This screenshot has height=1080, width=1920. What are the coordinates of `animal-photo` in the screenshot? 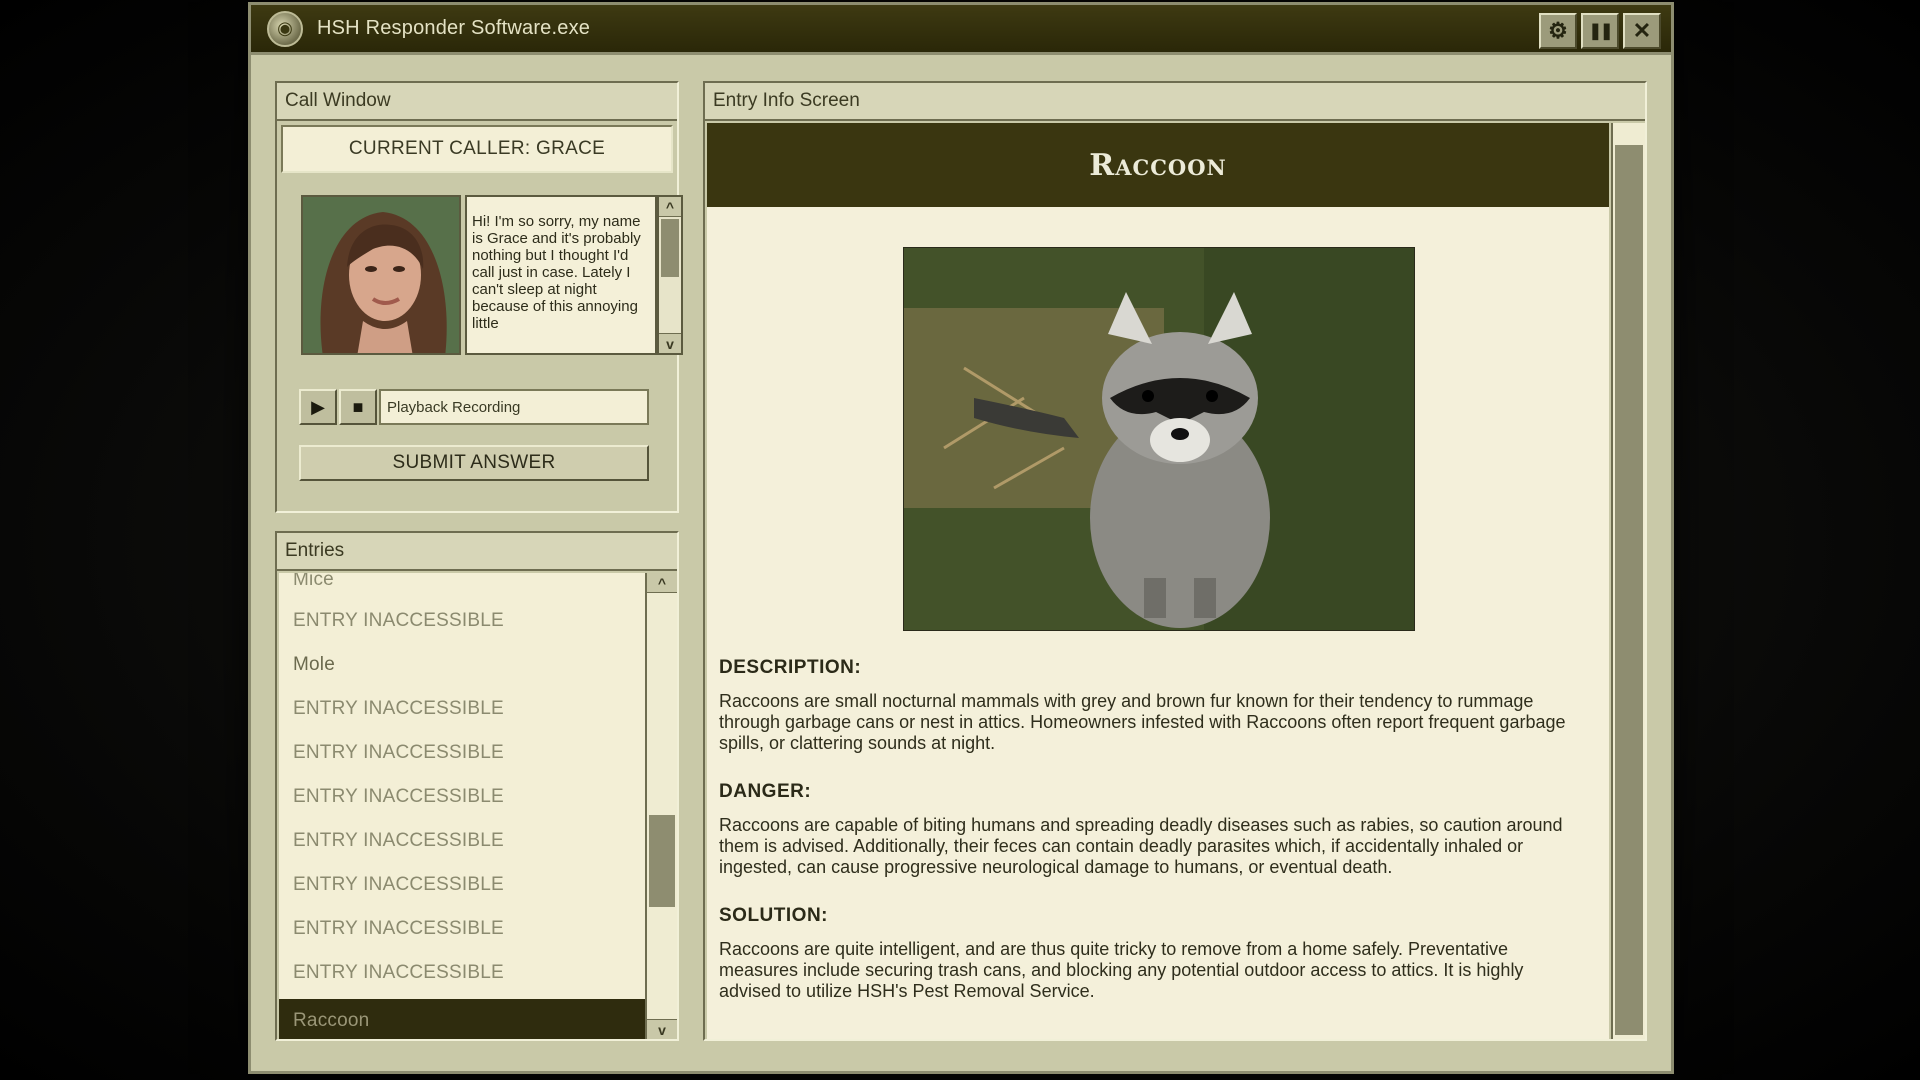 It's located at (1159, 439).